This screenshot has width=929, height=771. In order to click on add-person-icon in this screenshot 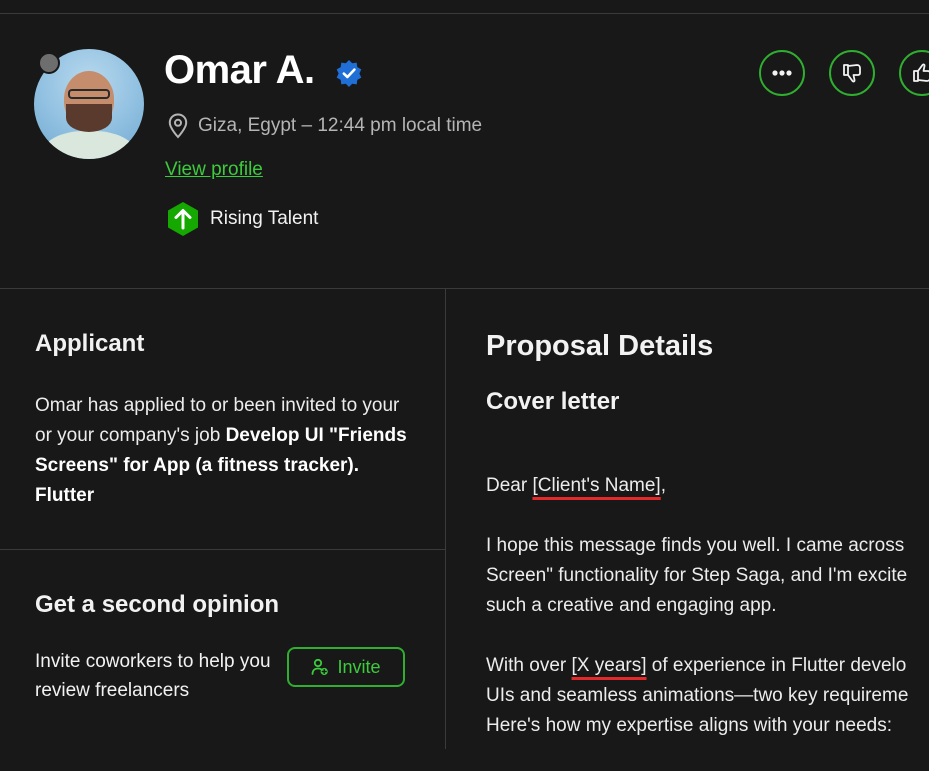, I will do `click(320, 667)`.